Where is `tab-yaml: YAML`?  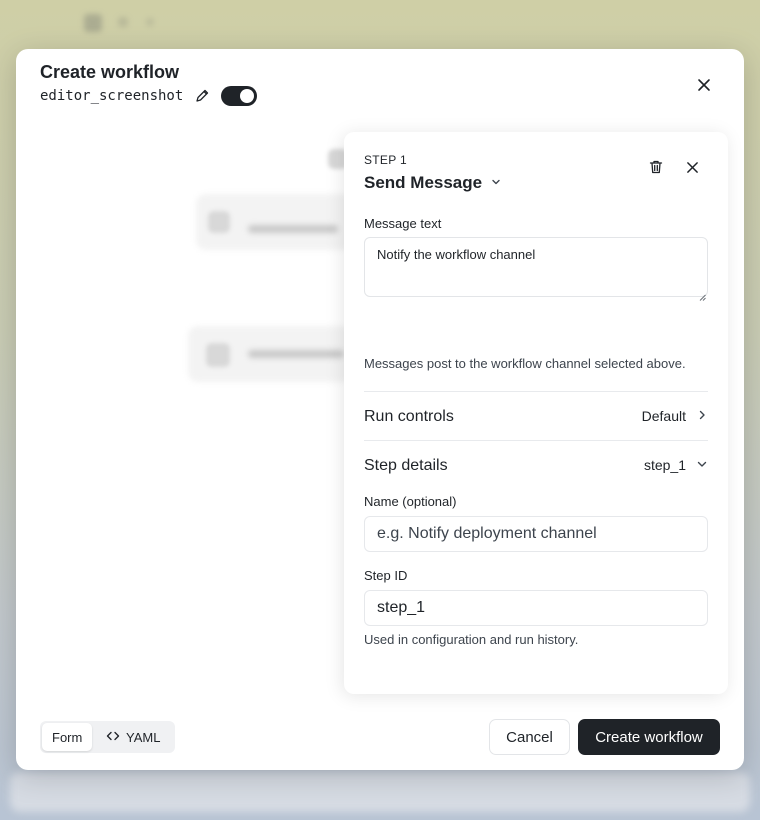
tab-yaml: YAML is located at coordinates (133, 737).